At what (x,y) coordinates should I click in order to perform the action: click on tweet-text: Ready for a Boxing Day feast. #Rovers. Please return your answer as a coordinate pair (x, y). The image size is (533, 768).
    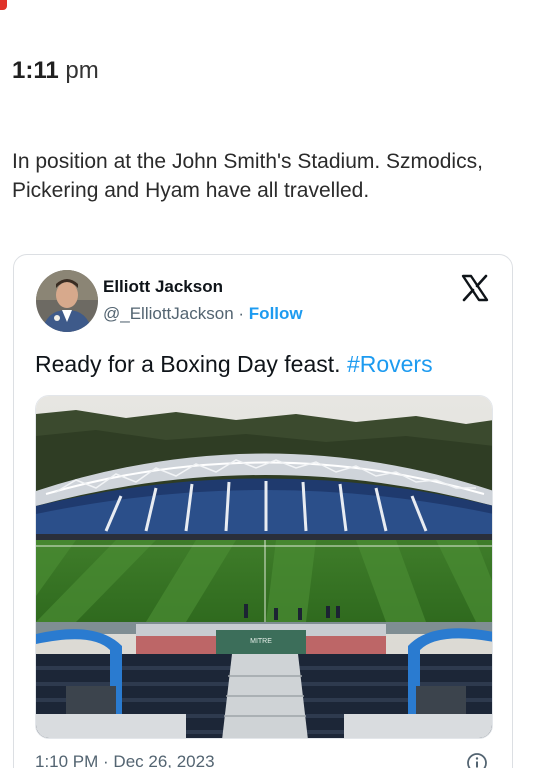
    Looking at the image, I should click on (234, 364).